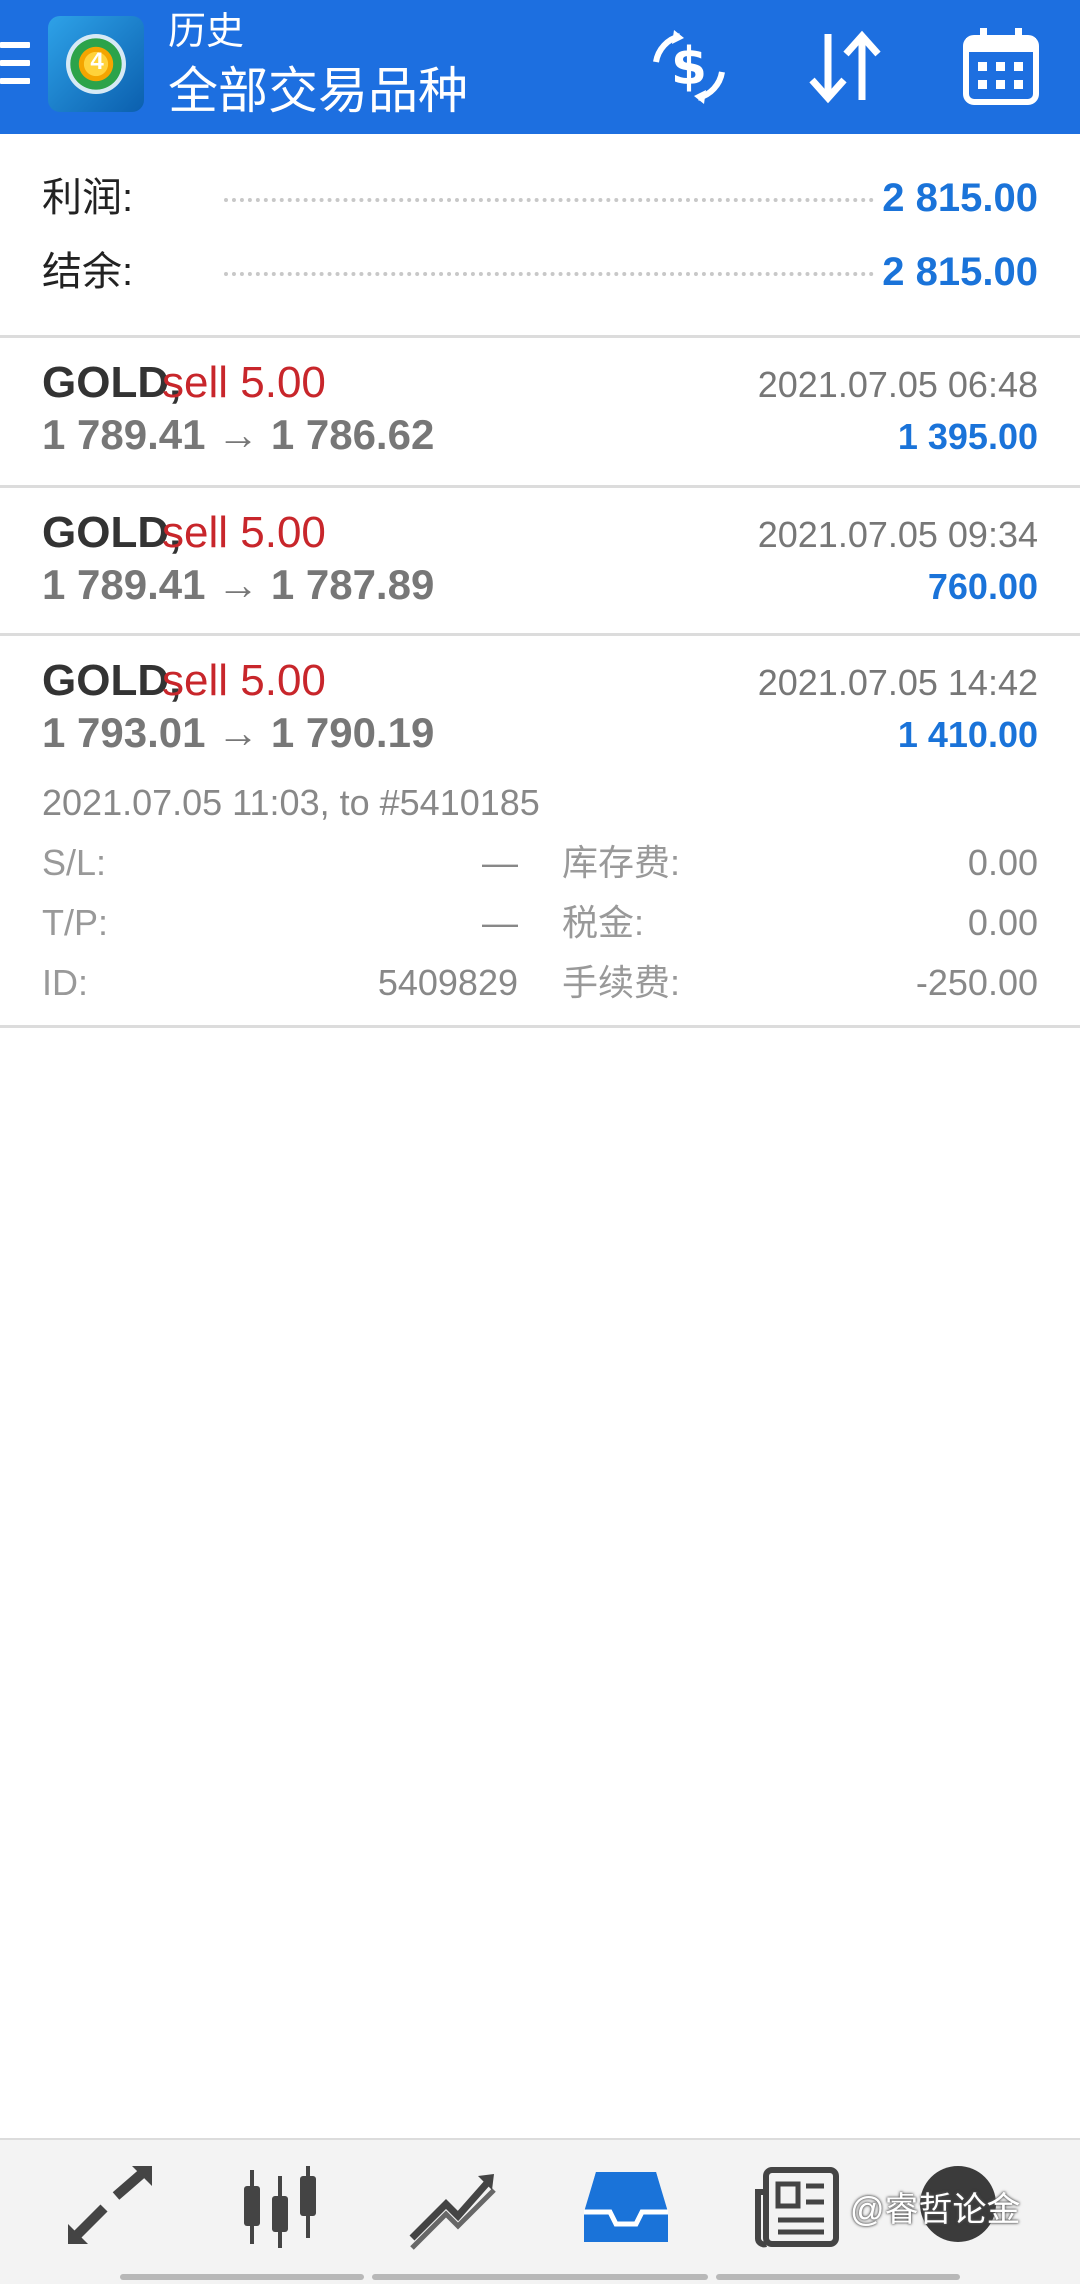  Describe the element at coordinates (15, 64) in the screenshot. I see `menu-icon` at that location.